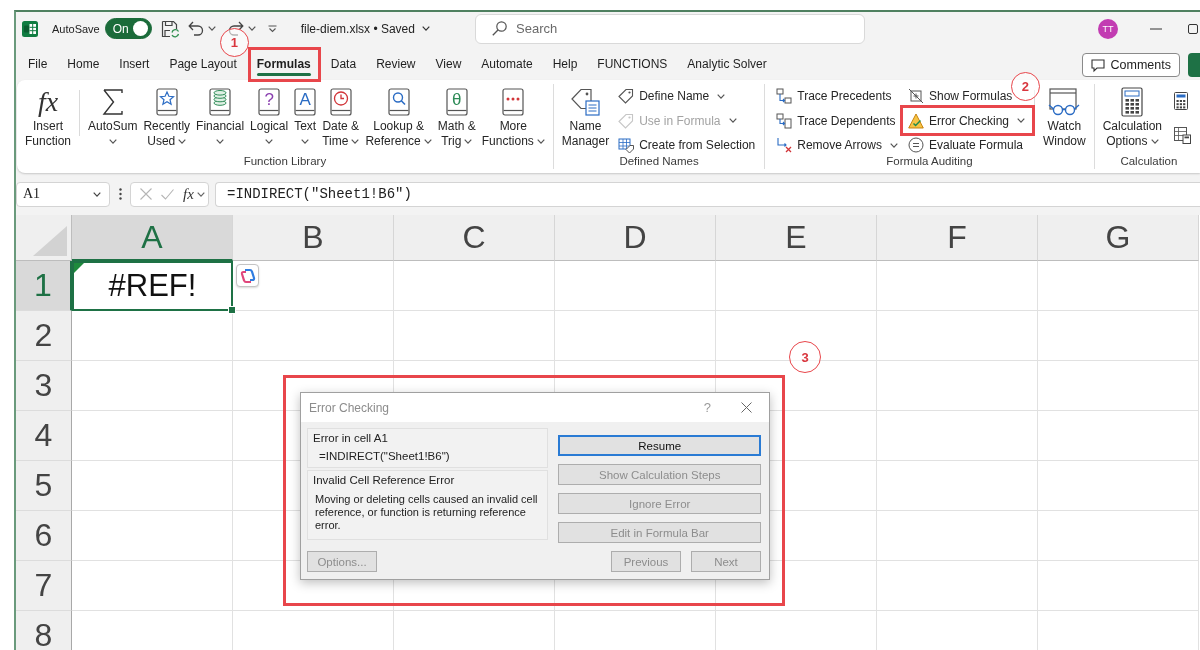 The image size is (1200, 650). I want to click on swirl-icon, so click(247, 275).